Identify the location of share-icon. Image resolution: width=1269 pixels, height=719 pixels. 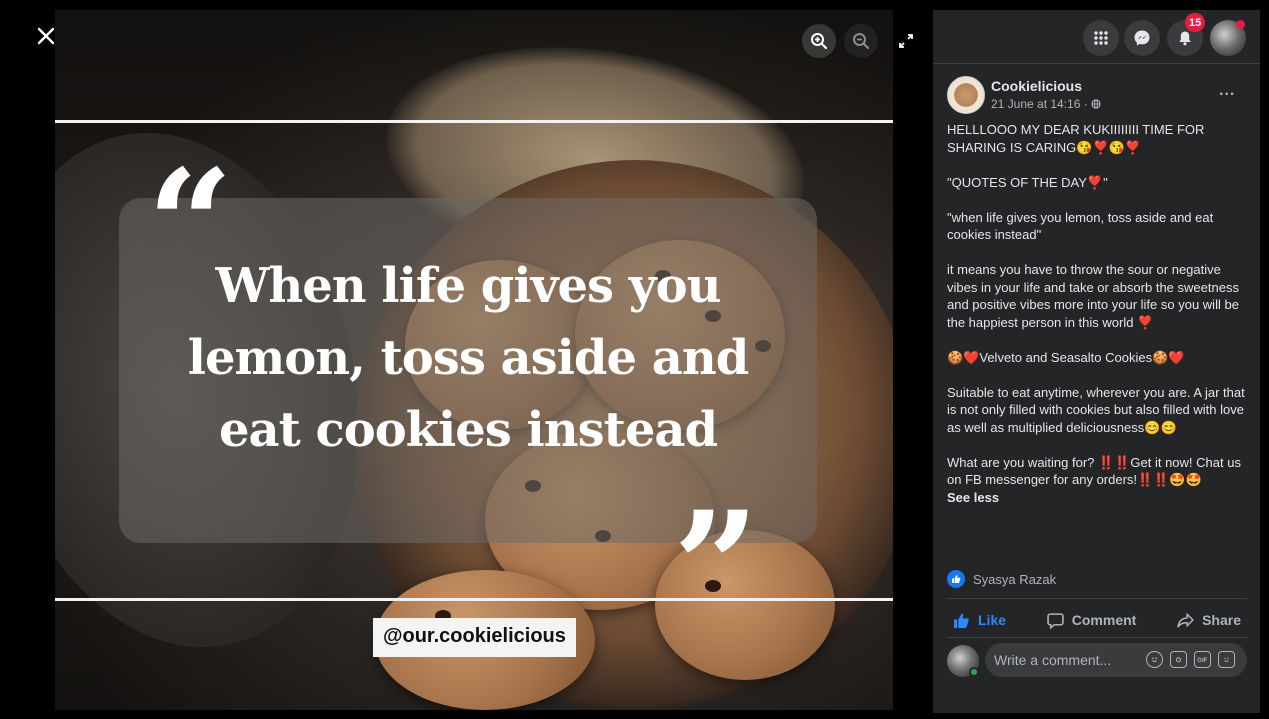
(1185, 620).